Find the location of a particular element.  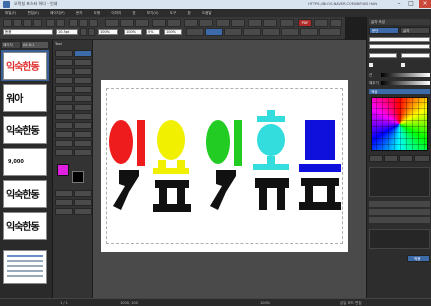

menu-image: 이미지 is located at coordinates (116, 12).